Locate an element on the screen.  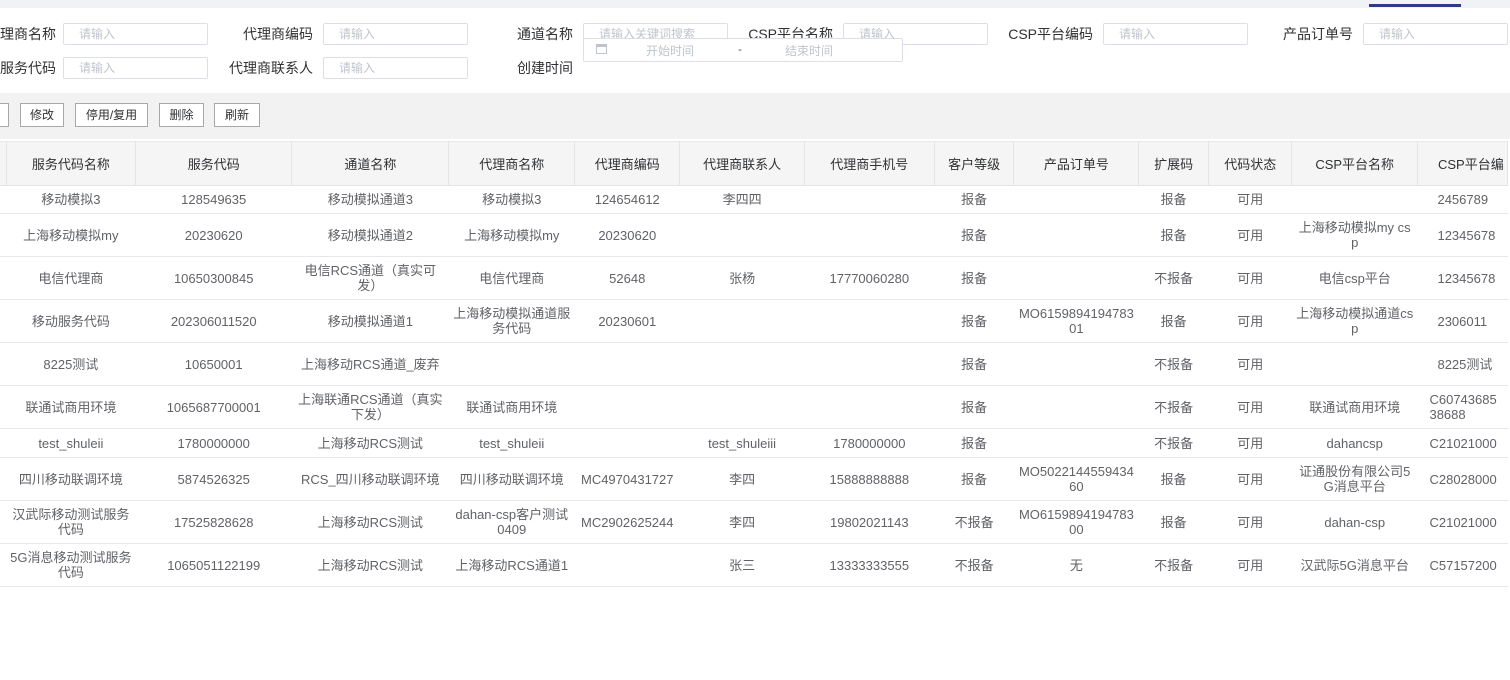
col-service-code-name: 服务代码名称 is located at coordinates (71, 163).